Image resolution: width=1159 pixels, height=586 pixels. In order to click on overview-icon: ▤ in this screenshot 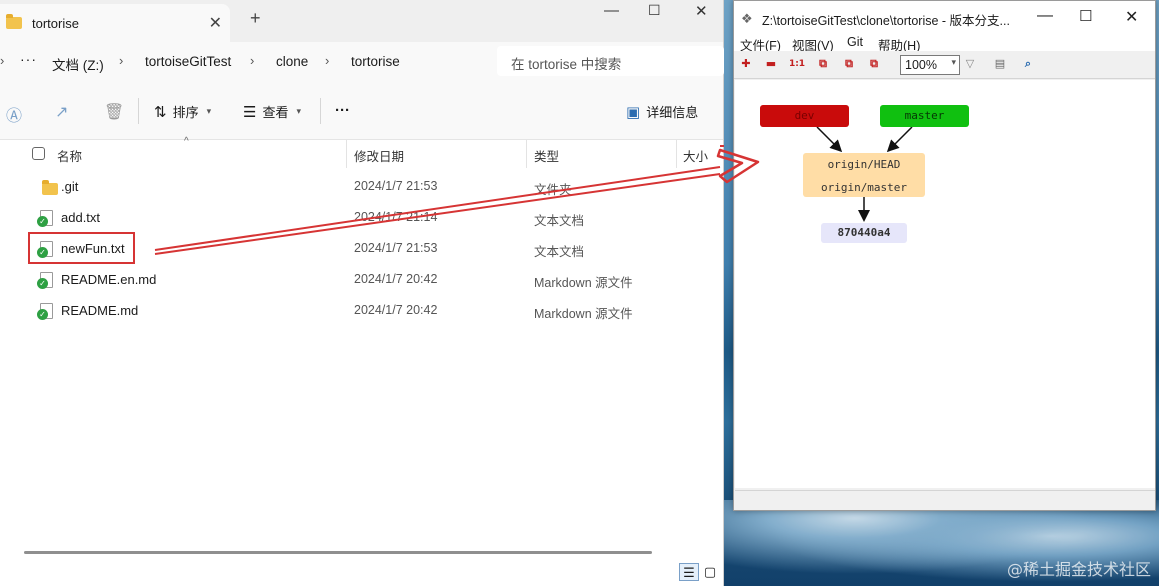, I will do `click(1000, 64)`.